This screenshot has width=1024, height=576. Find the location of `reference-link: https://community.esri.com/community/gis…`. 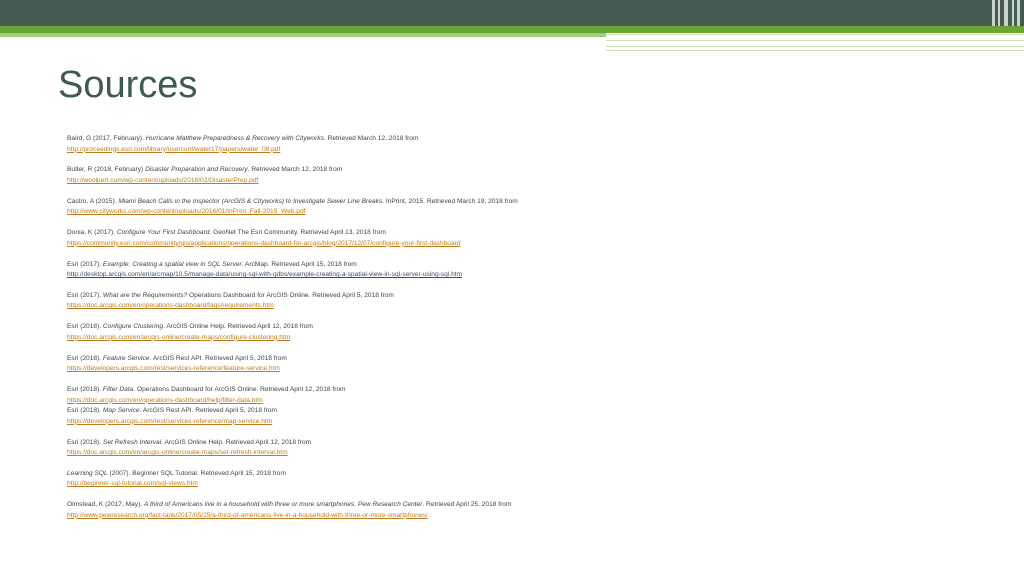

reference-link: https://community.esri.com/community/gis… is located at coordinates (517, 244).